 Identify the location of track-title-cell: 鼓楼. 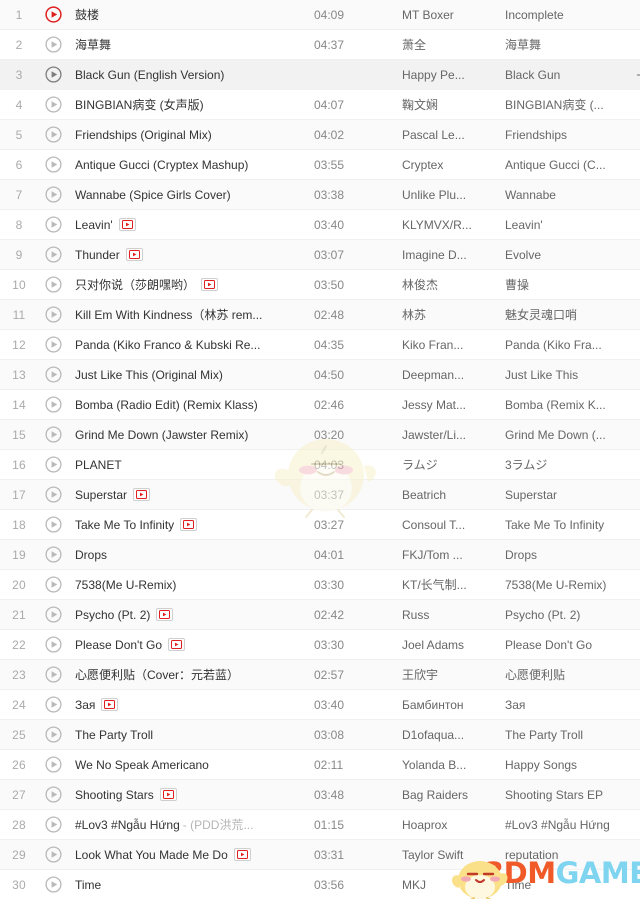
(189, 14).